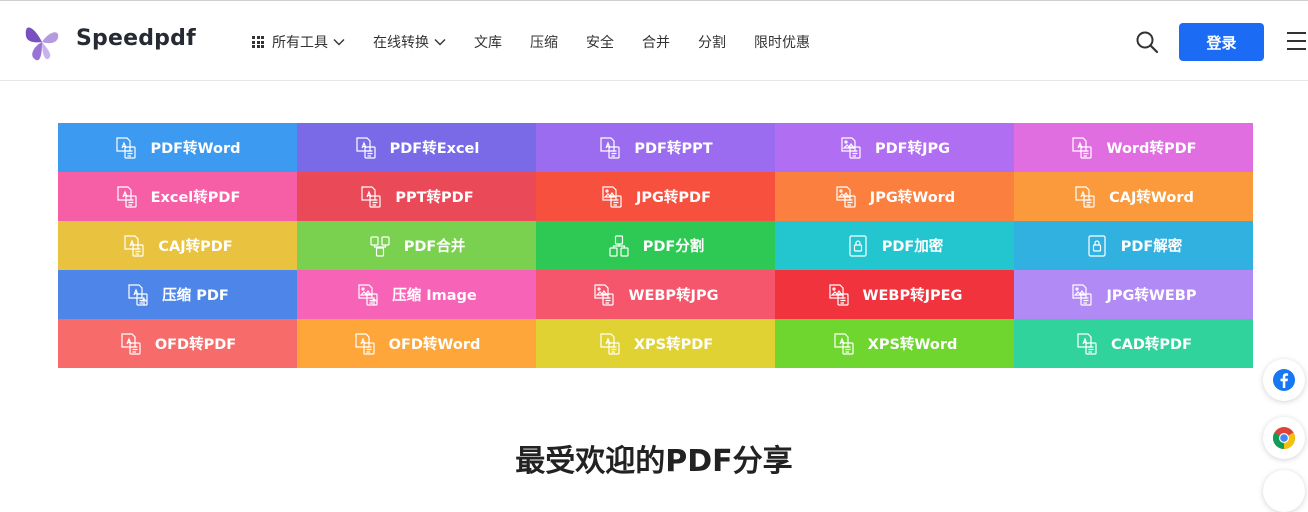 This screenshot has width=1308, height=512. I want to click on compress-image-icon, so click(374, 295).